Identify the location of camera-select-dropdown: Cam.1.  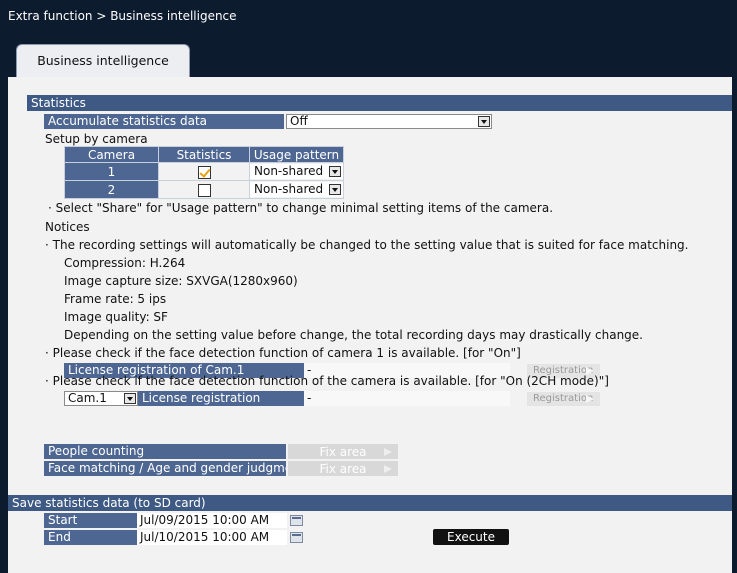
(101, 398).